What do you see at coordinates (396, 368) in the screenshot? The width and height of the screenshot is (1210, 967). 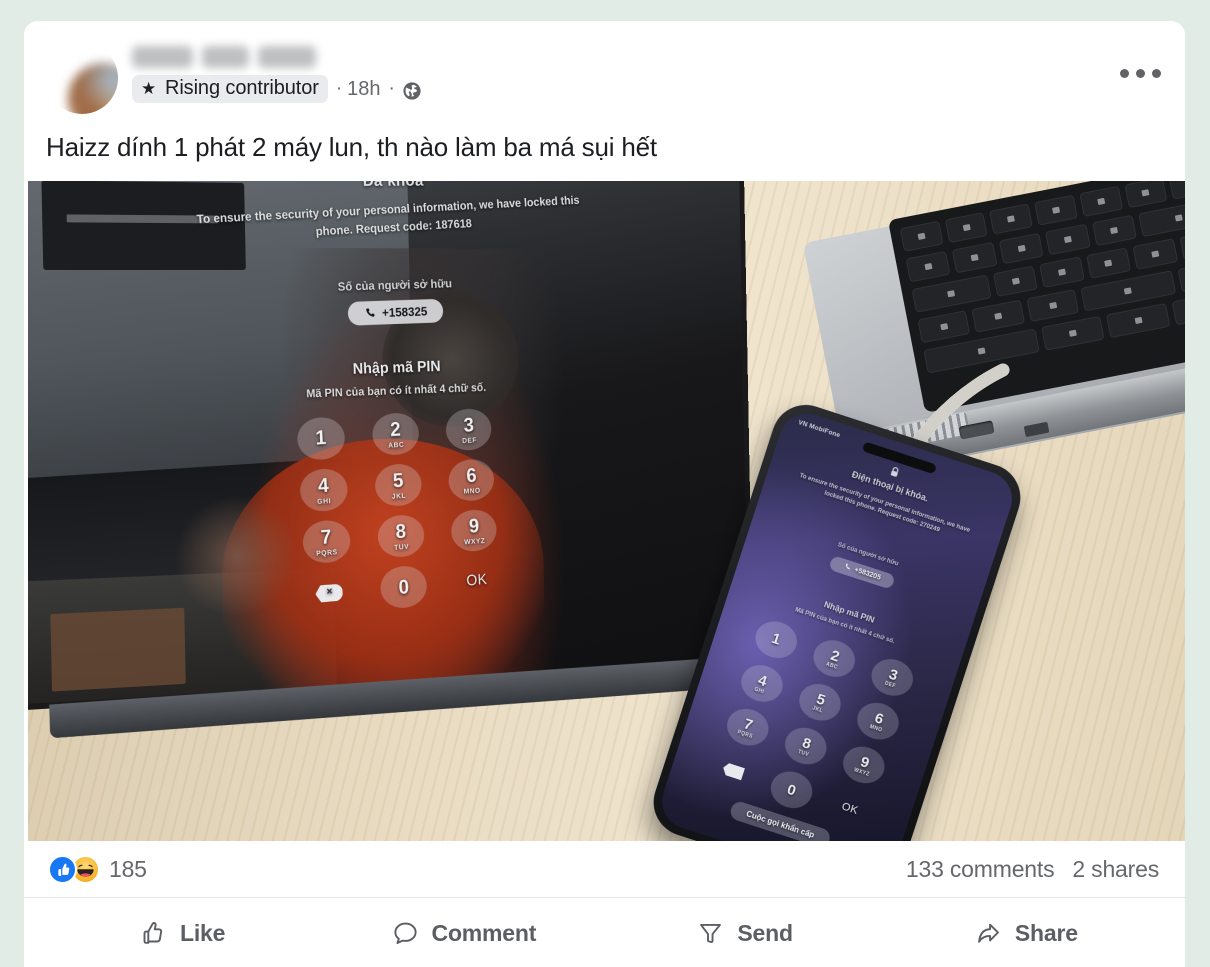 I see `tablet-pin-title: Nhập mã PIN` at bounding box center [396, 368].